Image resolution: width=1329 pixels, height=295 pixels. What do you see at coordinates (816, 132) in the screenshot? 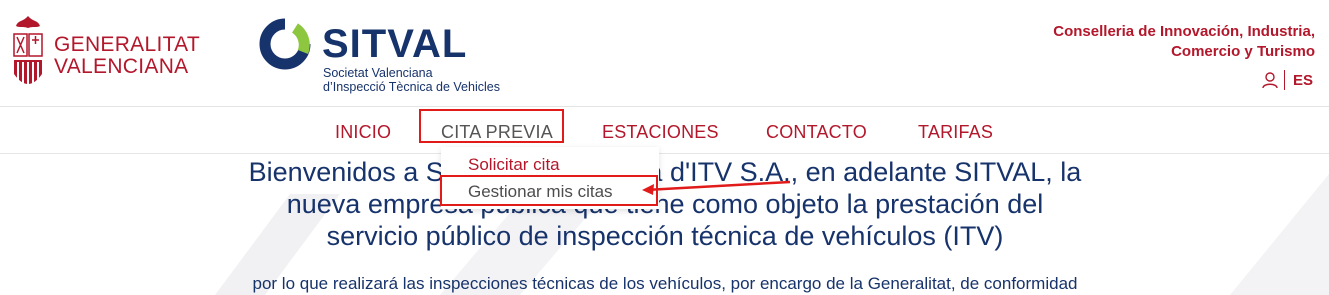
I see `nav-item-contacto: CONTACTO` at bounding box center [816, 132].